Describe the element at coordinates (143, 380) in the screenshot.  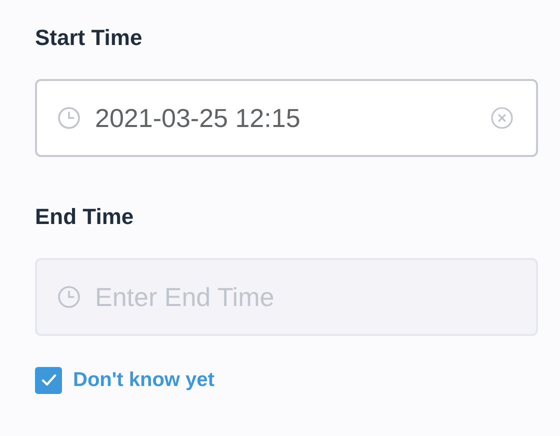
I see `checkbox-label: Don't know yet` at that location.